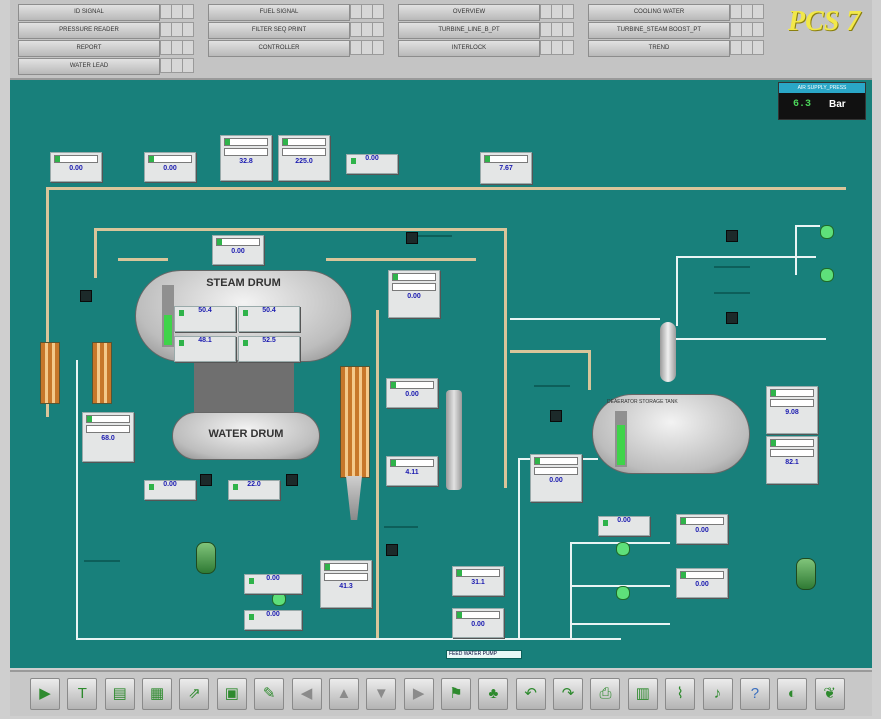 The height and width of the screenshot is (719, 881). I want to click on upper-loop-pipe, so click(300, 229).